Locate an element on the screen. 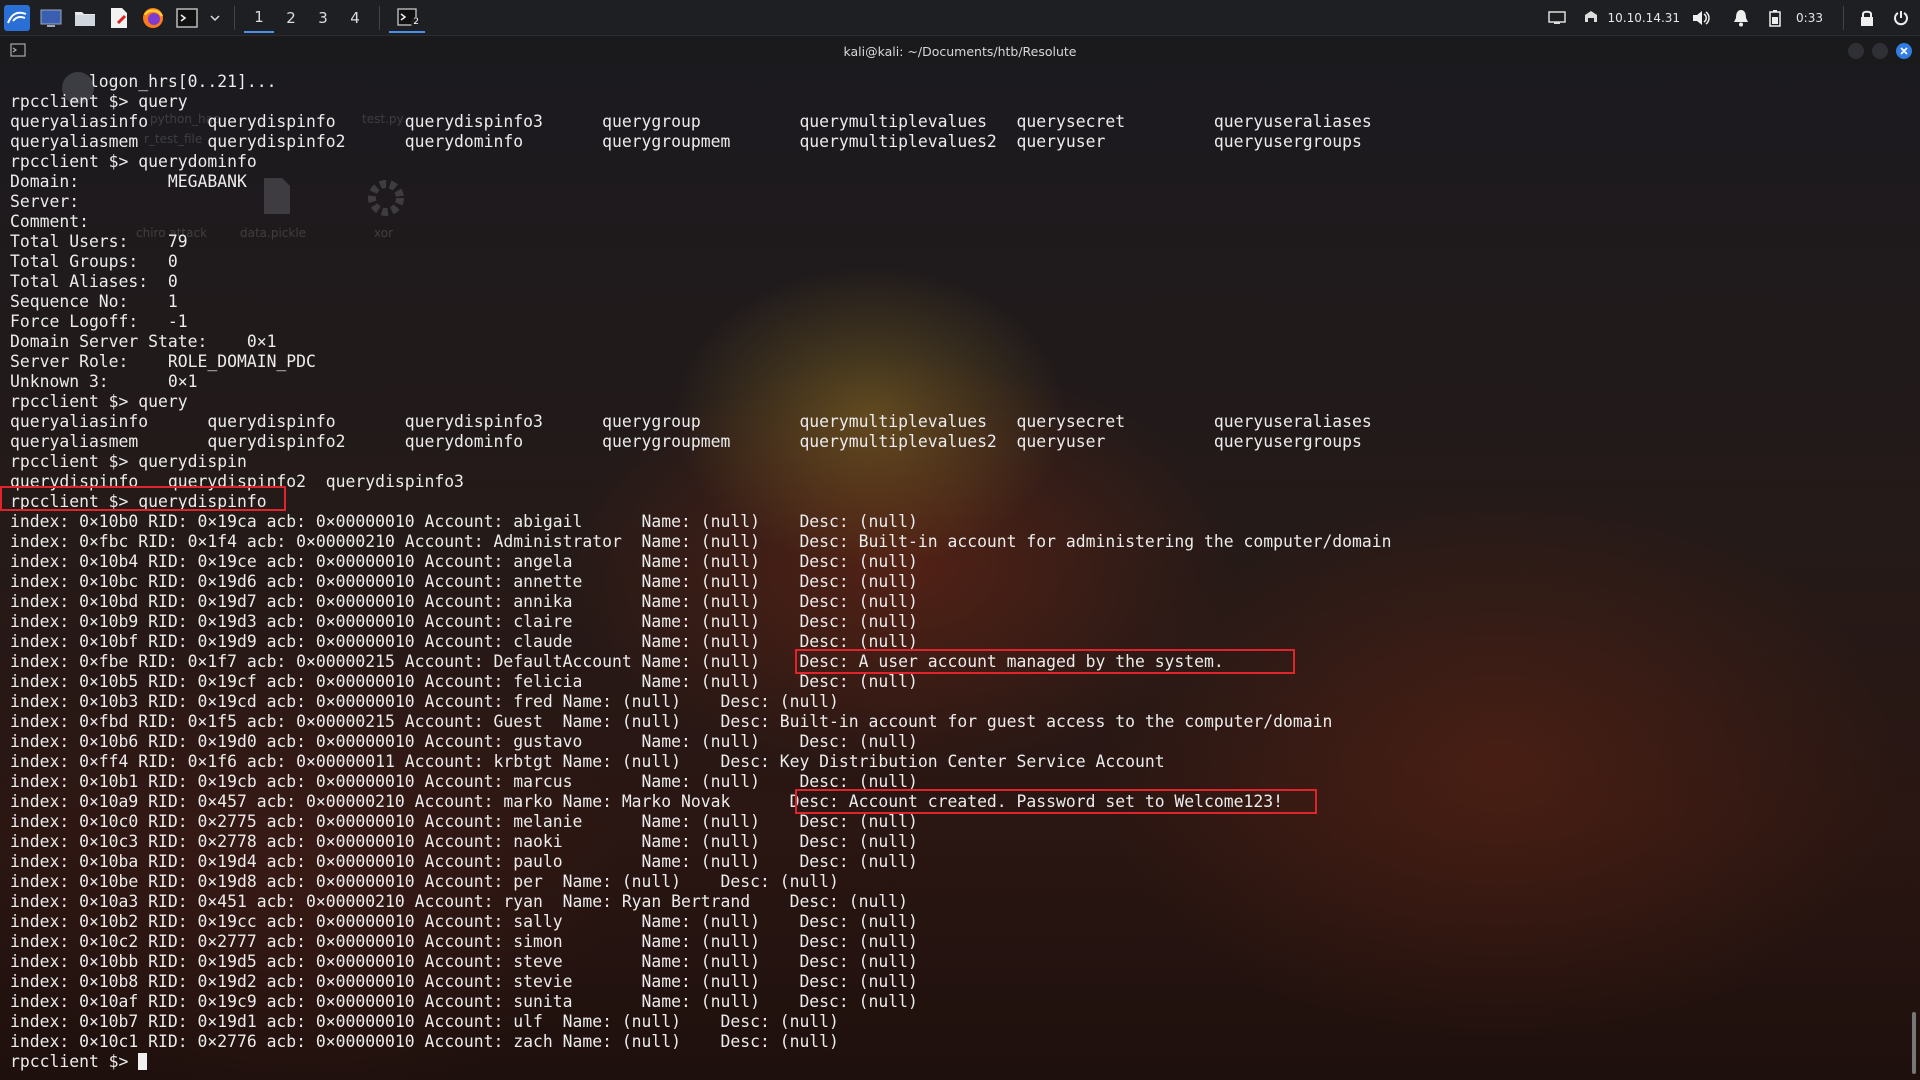  lock-network-icon is located at coordinates (1591, 18).